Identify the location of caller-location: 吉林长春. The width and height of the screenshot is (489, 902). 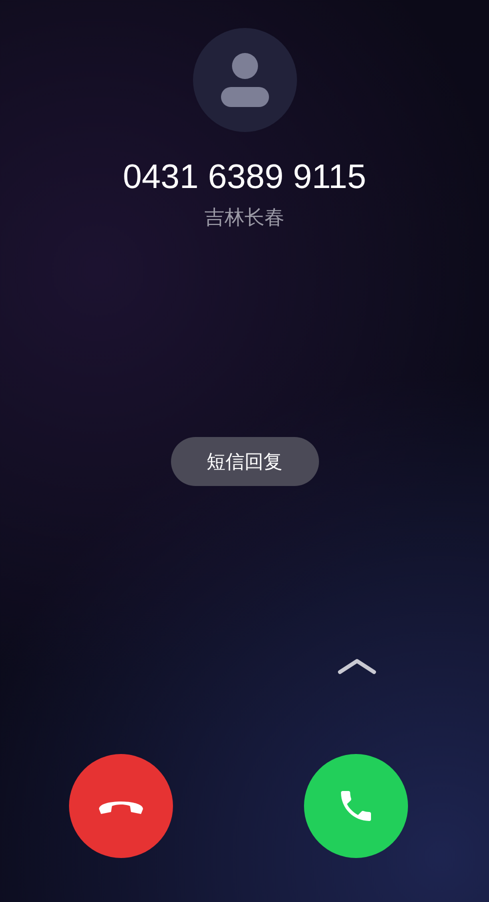
(244, 217).